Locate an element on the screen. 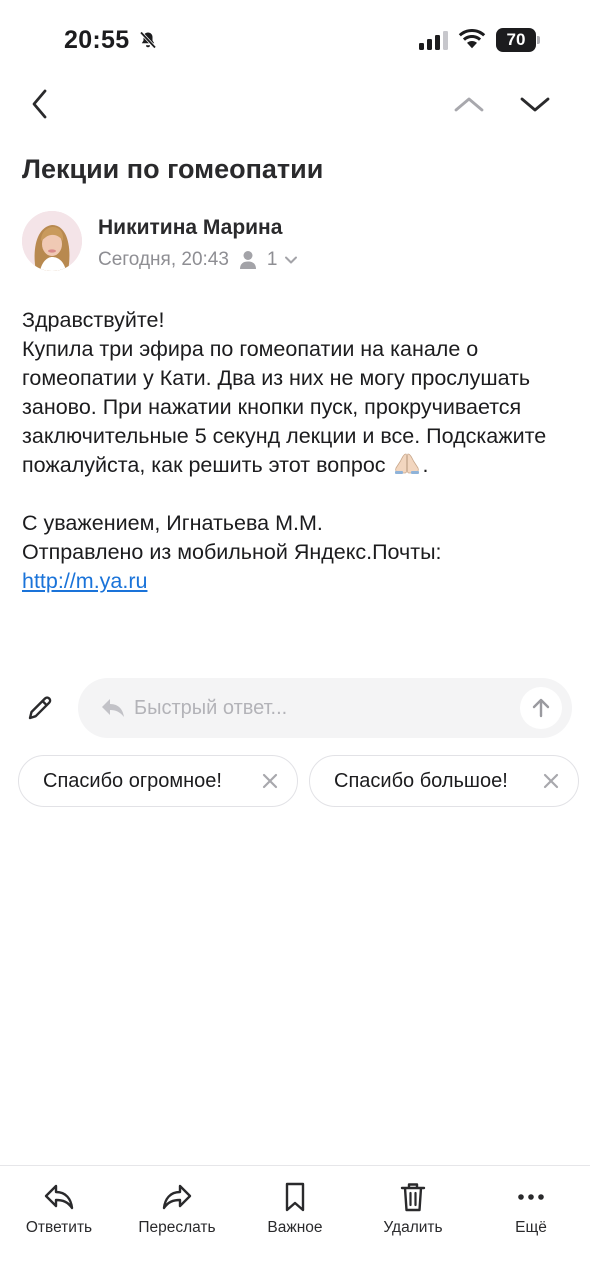 The width and height of the screenshot is (590, 1280). bottom-toolbar: Ответить Переслать Важное Удалить Ещё is located at coordinates (295, 1222).